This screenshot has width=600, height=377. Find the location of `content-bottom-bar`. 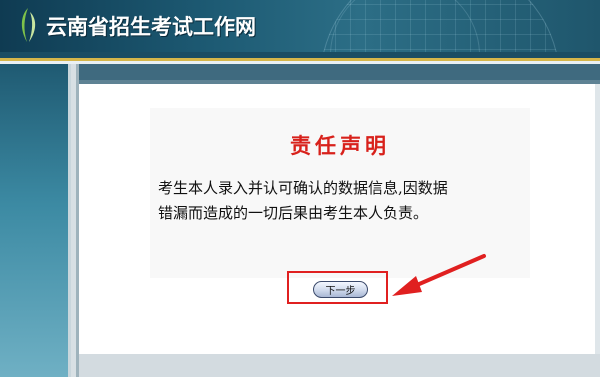

content-bottom-bar is located at coordinates (339, 365).